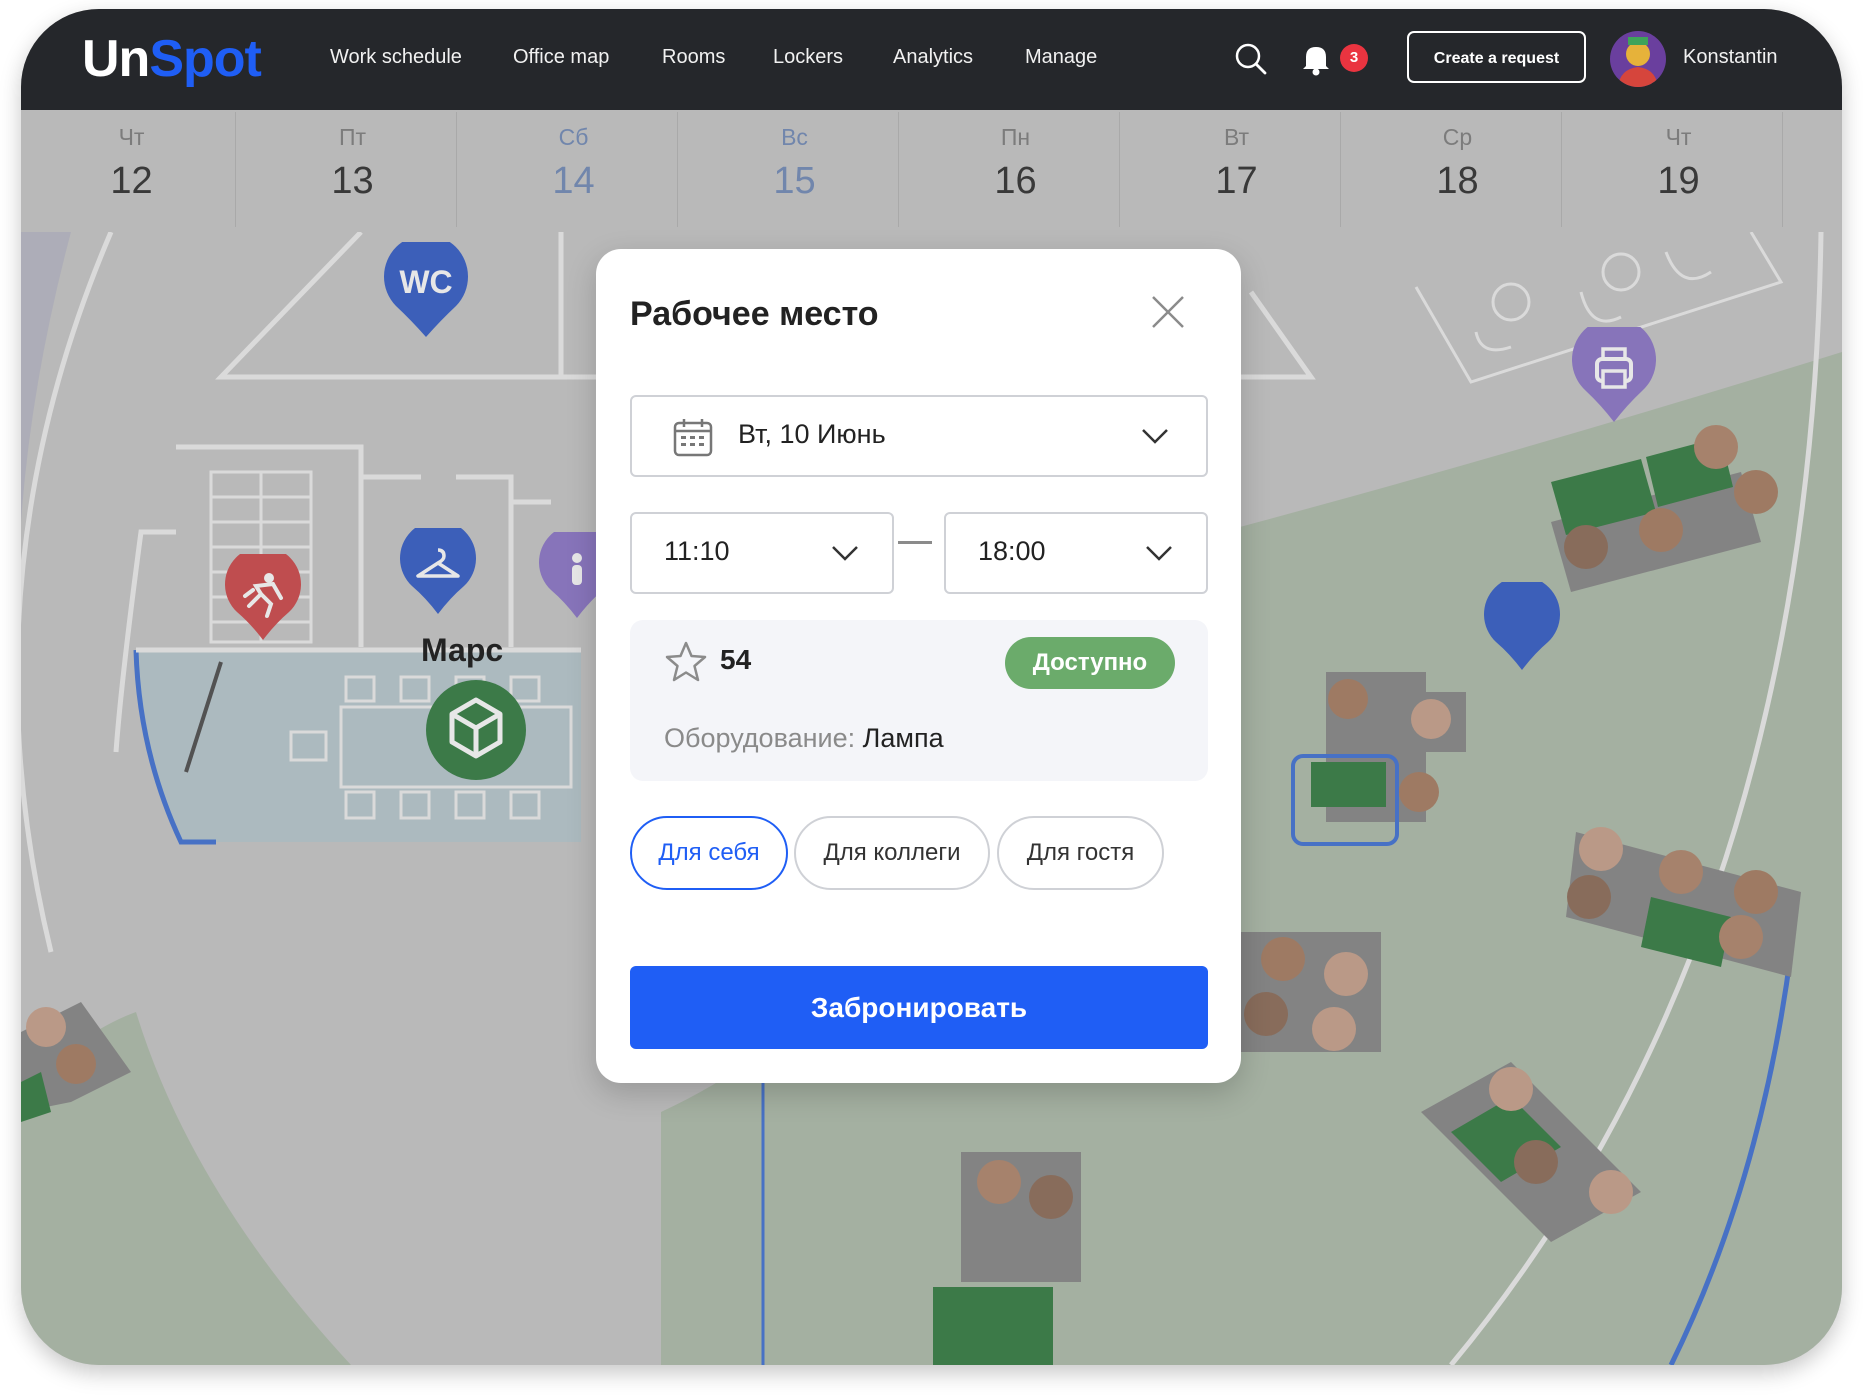  Describe the element at coordinates (808, 57) in the screenshot. I see `nav-lockers: Lockers` at that location.